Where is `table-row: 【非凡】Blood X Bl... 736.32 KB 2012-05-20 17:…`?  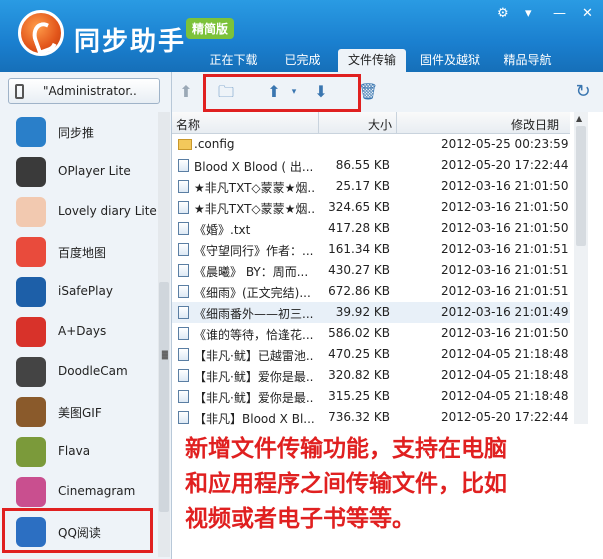 table-row: 【非凡】Blood X Bl... 736.32 KB 2012-05-20 17:… is located at coordinates (371, 417).